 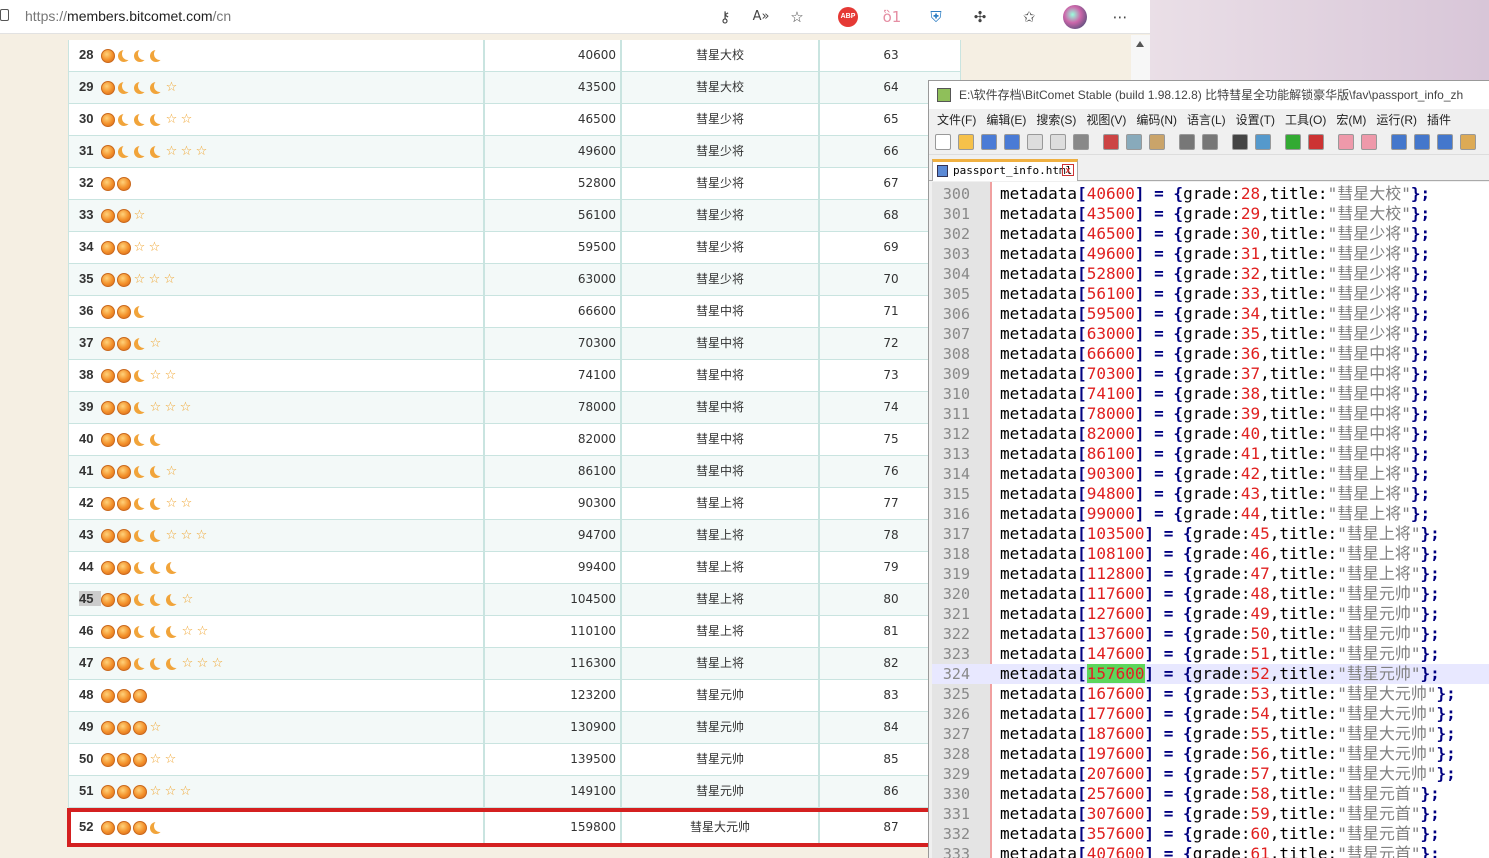 What do you see at coordinates (1250, 493) in the screenshot?
I see `code-grade: 43` at bounding box center [1250, 493].